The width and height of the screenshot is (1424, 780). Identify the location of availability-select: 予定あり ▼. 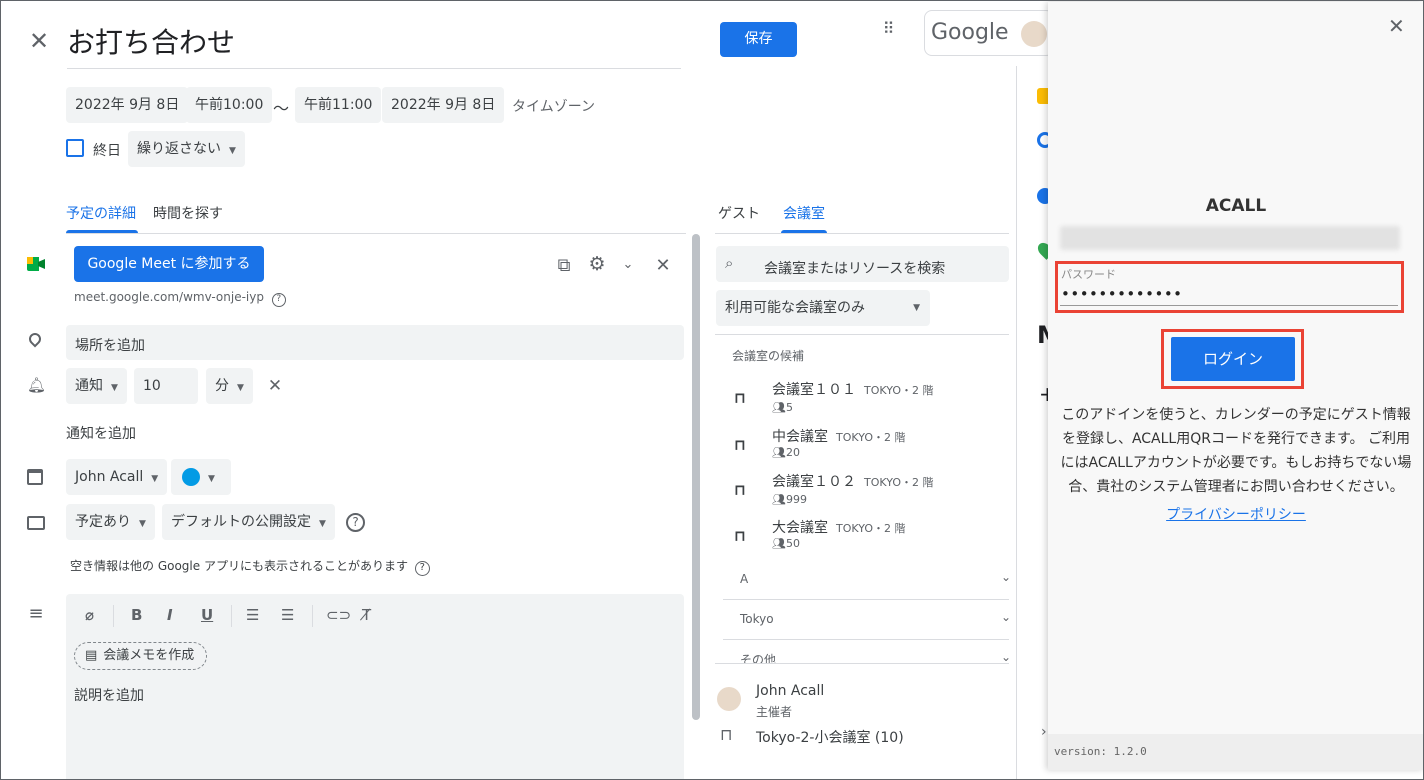
(110, 522).